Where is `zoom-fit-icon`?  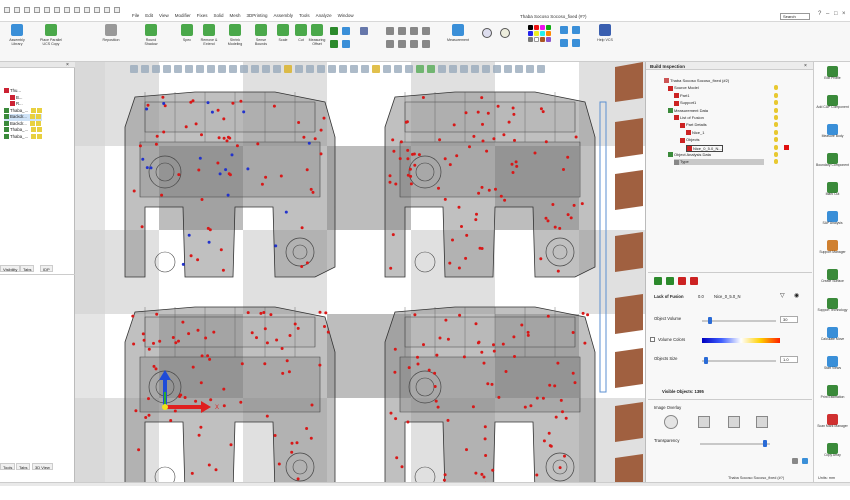
zoom-fit-icon is located at coordinates (505, 33).